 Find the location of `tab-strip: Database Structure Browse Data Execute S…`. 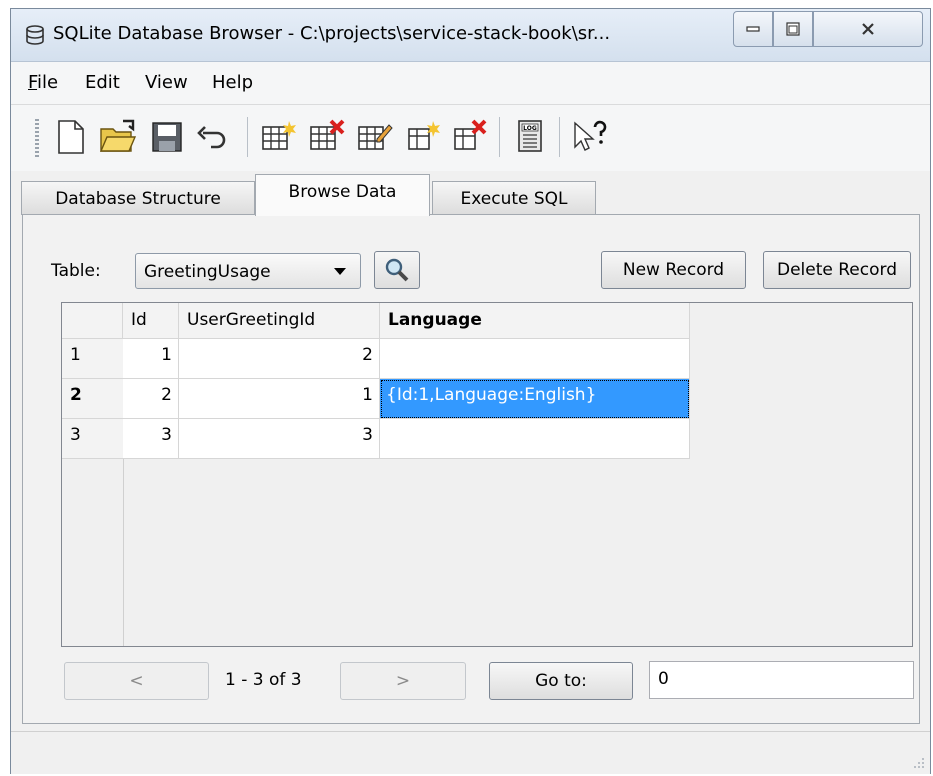

tab-strip: Database Structure Browse Data Execute S… is located at coordinates (470, 194).